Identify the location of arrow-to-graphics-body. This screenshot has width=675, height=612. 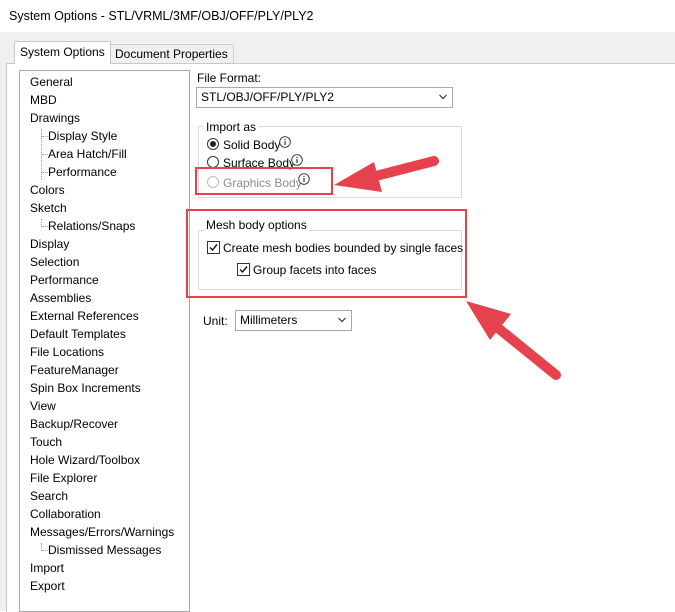
(386, 174).